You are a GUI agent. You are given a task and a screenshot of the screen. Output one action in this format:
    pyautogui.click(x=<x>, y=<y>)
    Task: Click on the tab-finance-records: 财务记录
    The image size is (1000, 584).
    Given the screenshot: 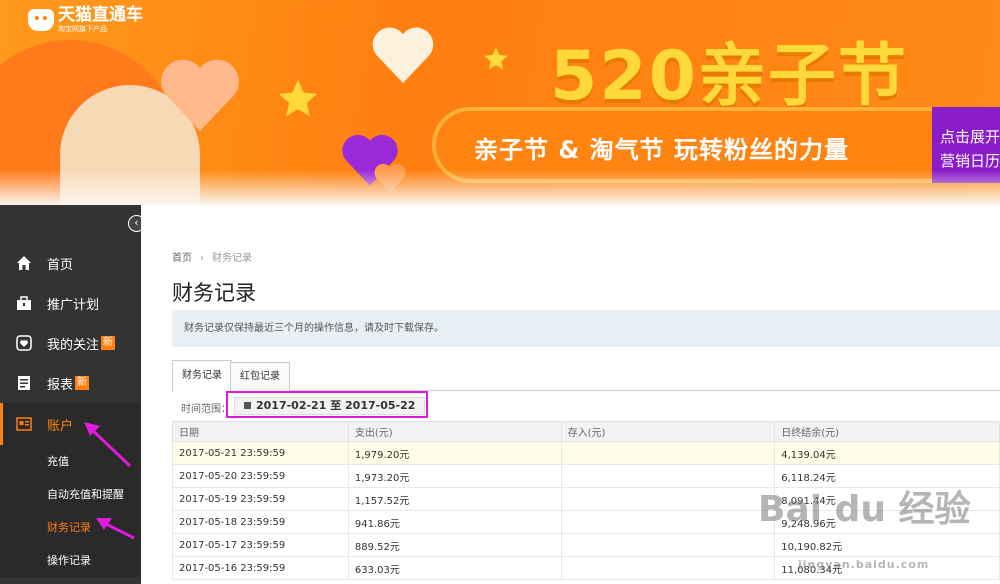 What is the action you would take?
    pyautogui.click(x=202, y=376)
    